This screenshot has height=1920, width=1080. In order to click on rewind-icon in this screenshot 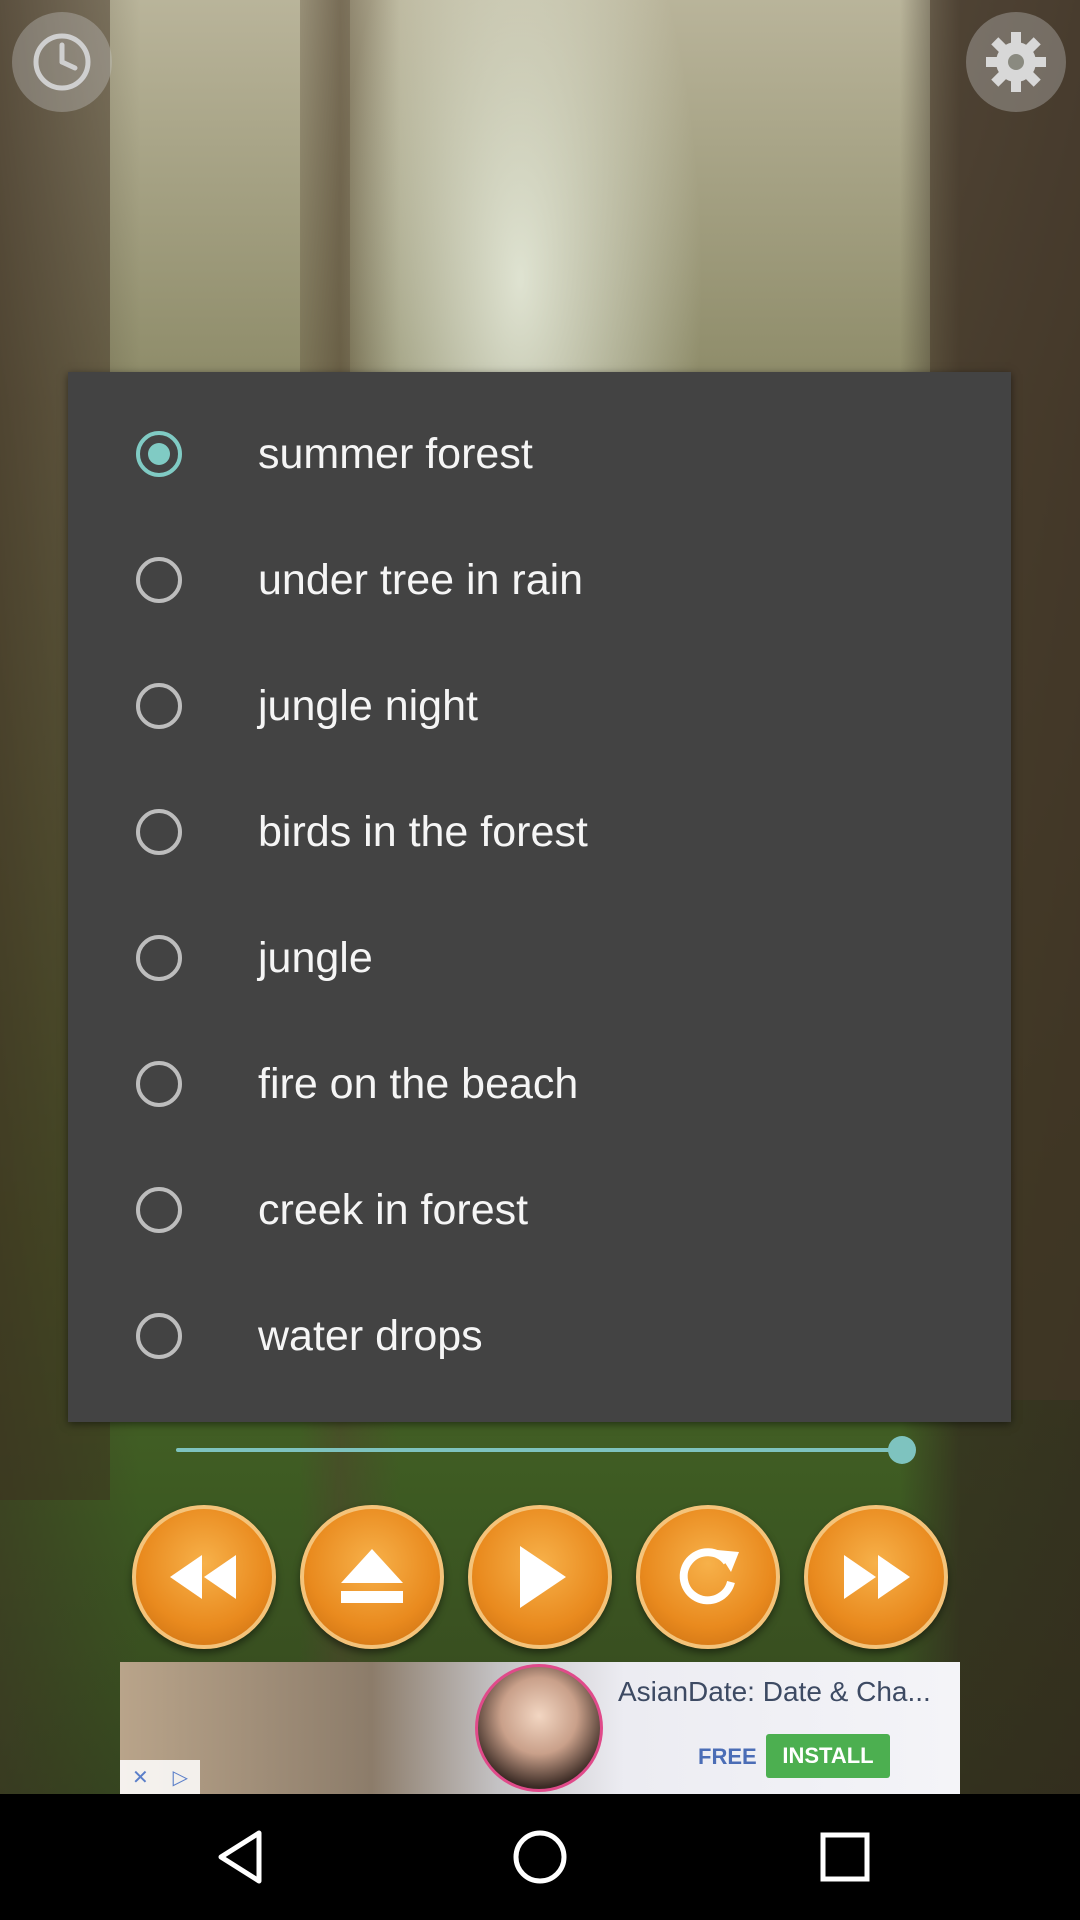, I will do `click(203, 1577)`.